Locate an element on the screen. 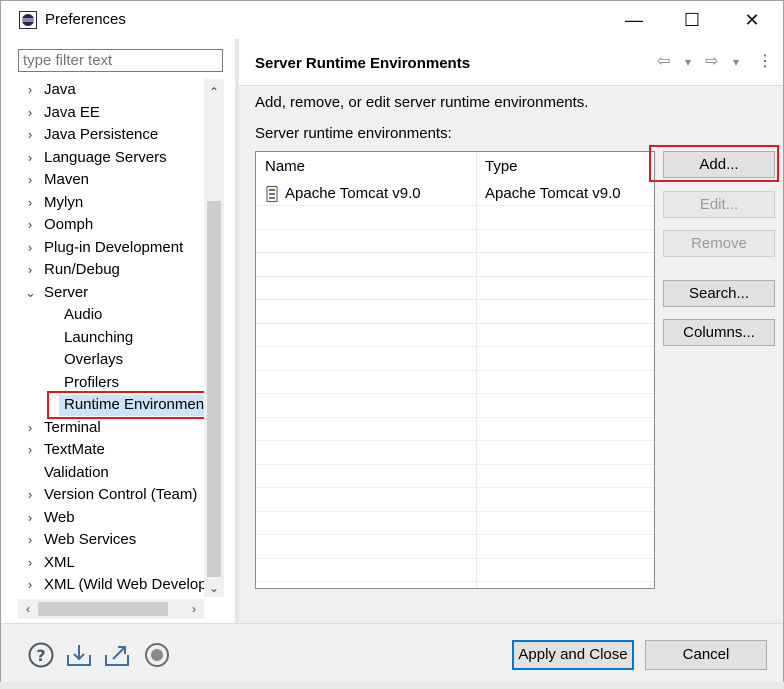 The width and height of the screenshot is (784, 689). tree-vertical-scrollbar: ⌃ ⌄ is located at coordinates (214, 338).